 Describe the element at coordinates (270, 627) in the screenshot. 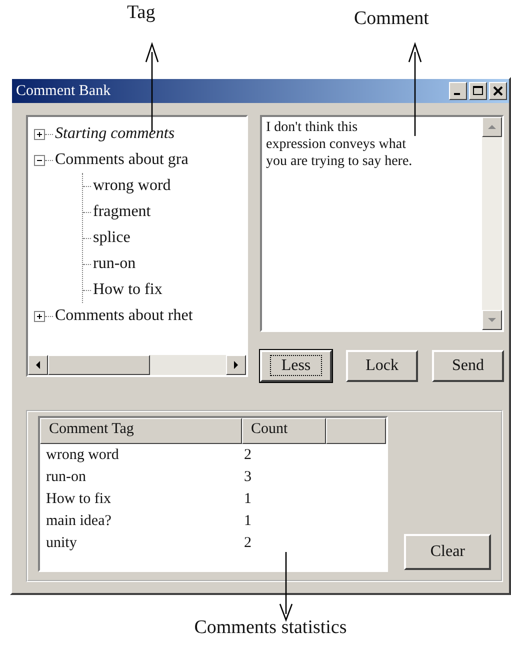

I see `callout-label: Comments statistics` at that location.